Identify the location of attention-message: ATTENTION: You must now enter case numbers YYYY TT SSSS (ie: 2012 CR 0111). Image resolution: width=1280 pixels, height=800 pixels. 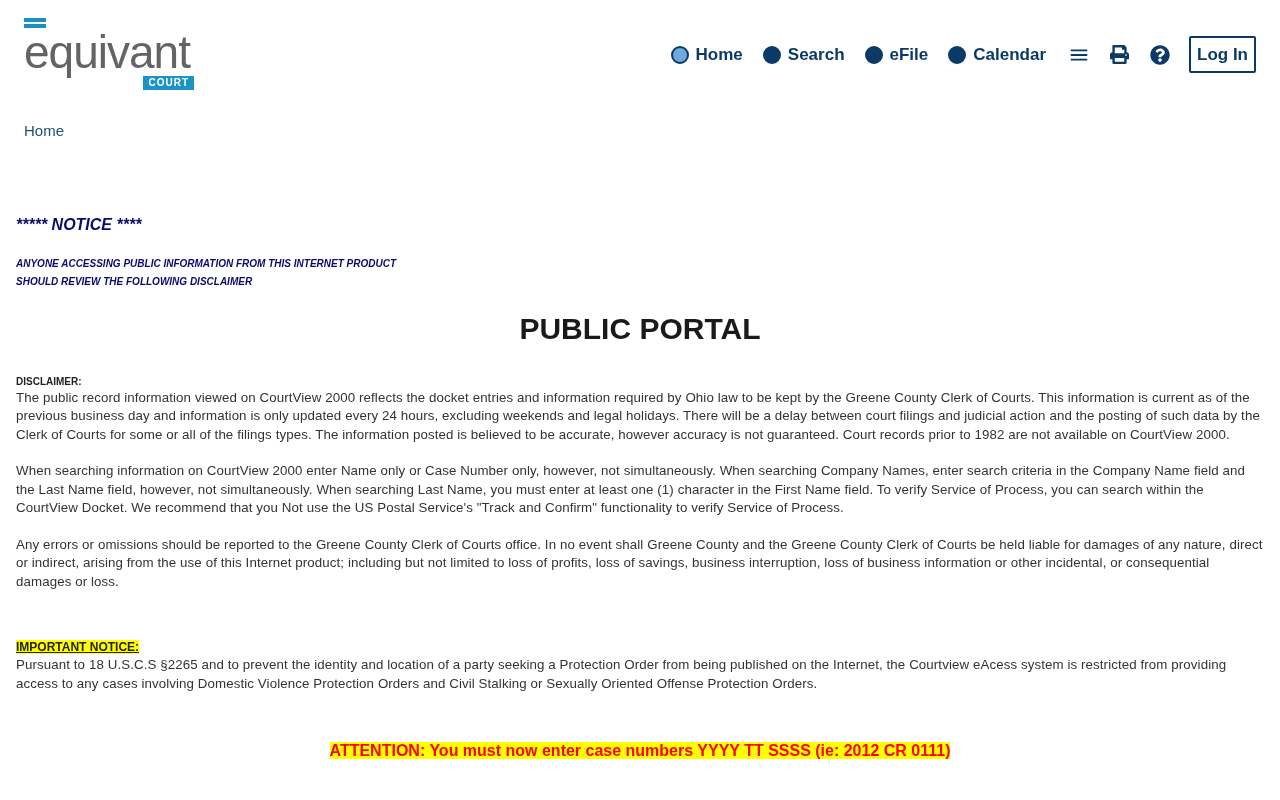
(640, 750).